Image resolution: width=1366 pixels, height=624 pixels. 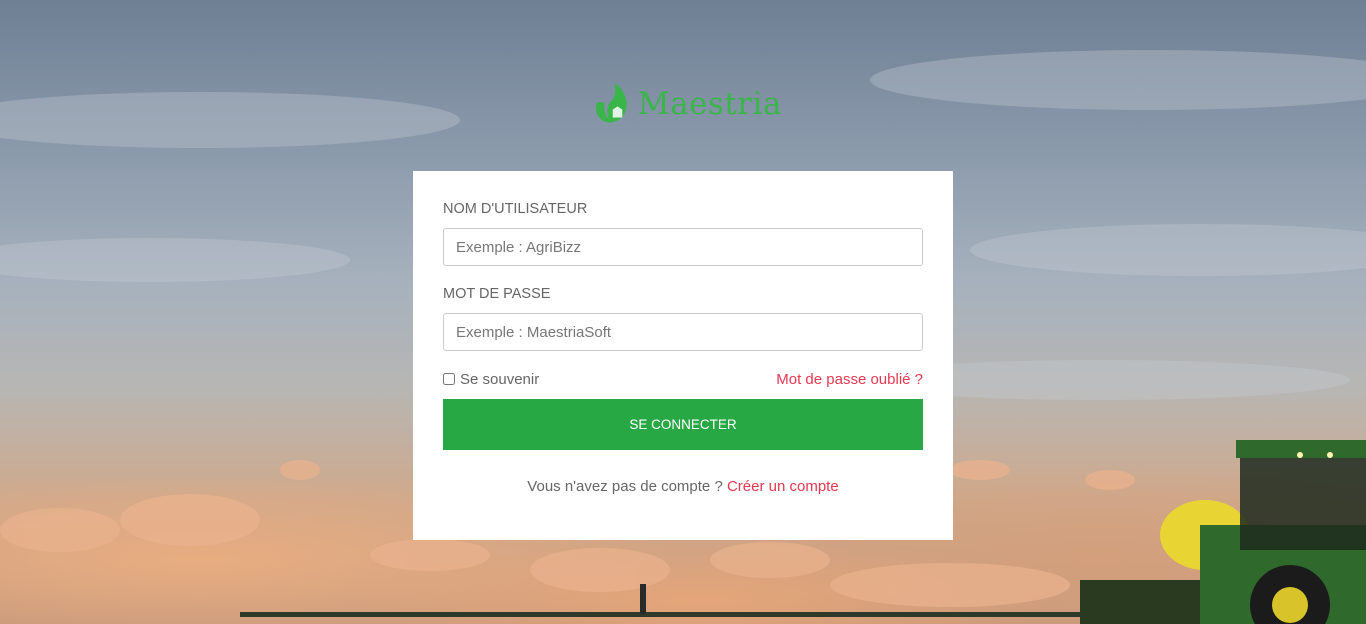 I want to click on create-account-link: Créer un compte, so click(x=783, y=486).